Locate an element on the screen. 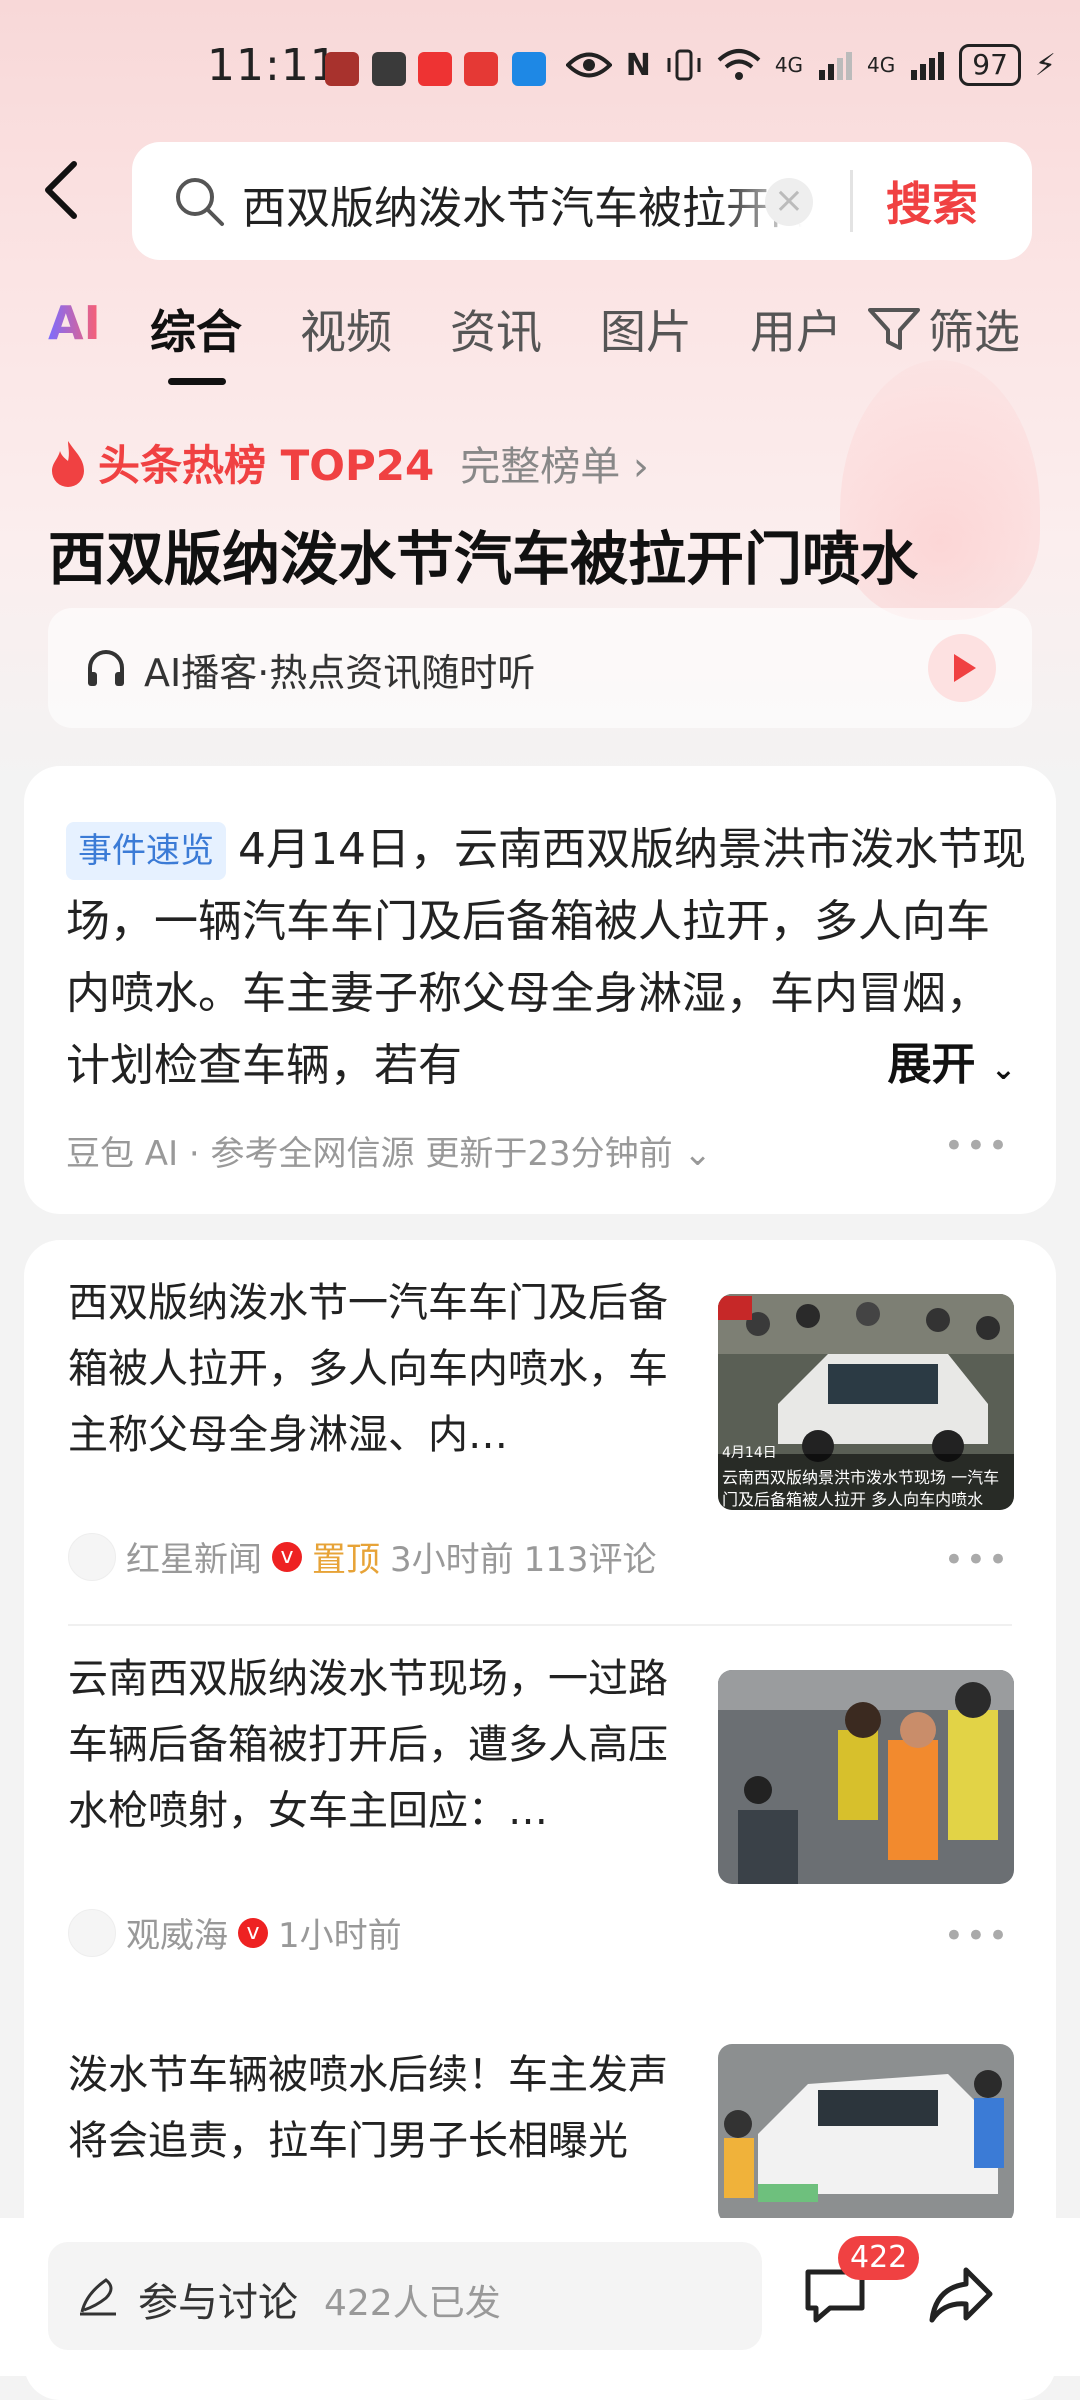 The height and width of the screenshot is (2400, 1080). podcast-label: AI播客·热点资讯随时听 is located at coordinates (340, 673).